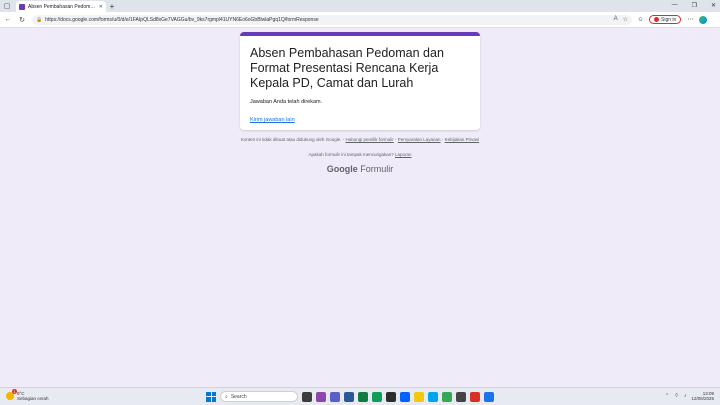 The height and width of the screenshot is (405, 720). What do you see at coordinates (259, 396) in the screenshot?
I see `taskbar-search: ⌕ Search` at bounding box center [259, 396].